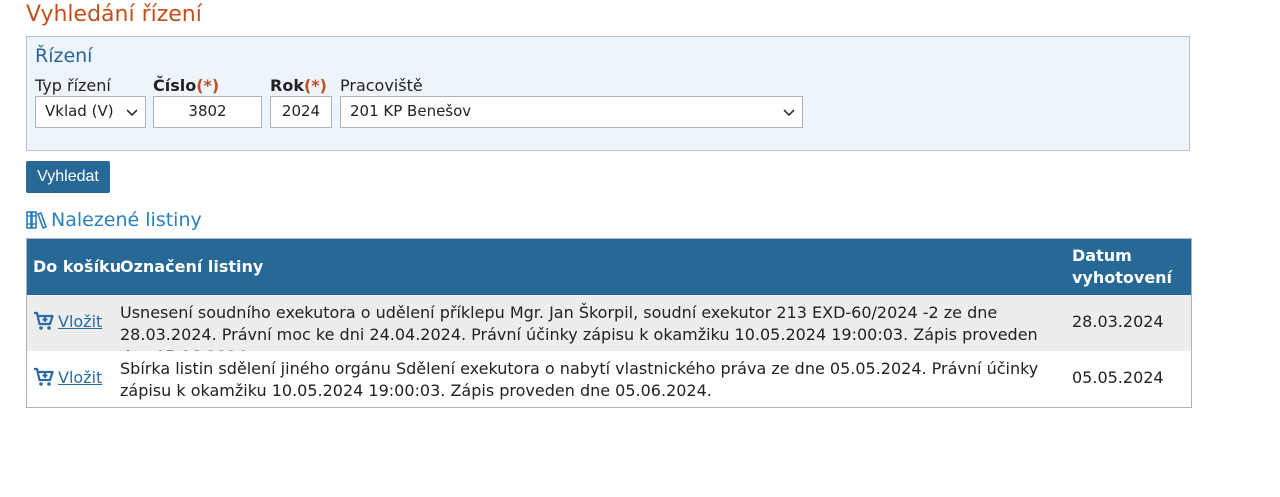  Describe the element at coordinates (1122, 277) in the screenshot. I see `col-date-line2: vyhotovení` at that location.